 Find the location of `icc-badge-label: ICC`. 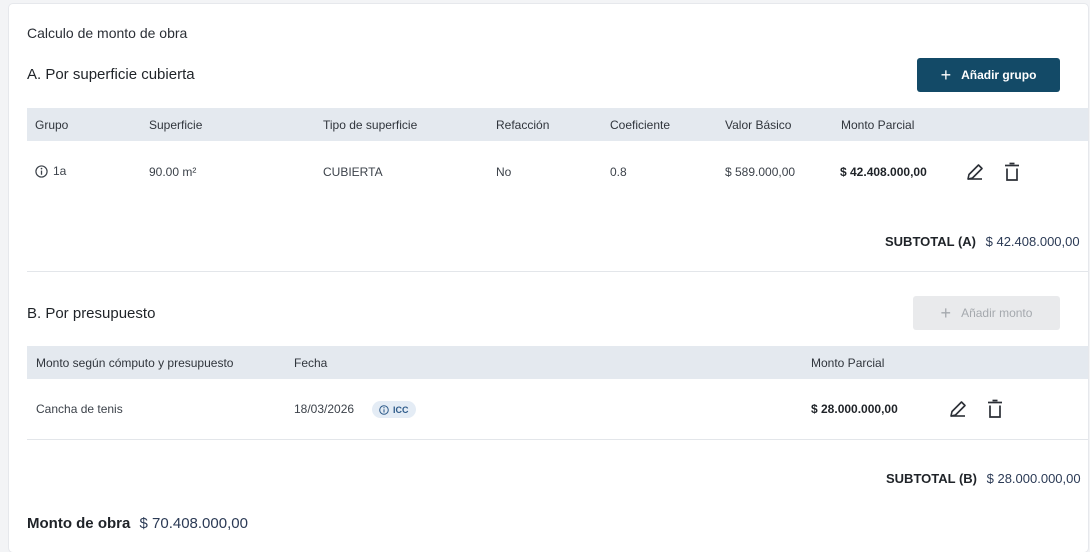

icc-badge-label: ICC is located at coordinates (401, 409).